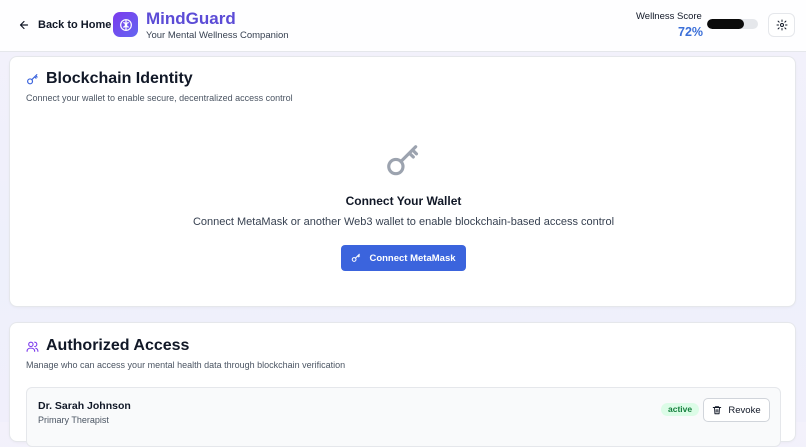 The width and height of the screenshot is (806, 447). Describe the element at coordinates (691, 32) in the screenshot. I see `wellness-score-value: 72%` at that location.